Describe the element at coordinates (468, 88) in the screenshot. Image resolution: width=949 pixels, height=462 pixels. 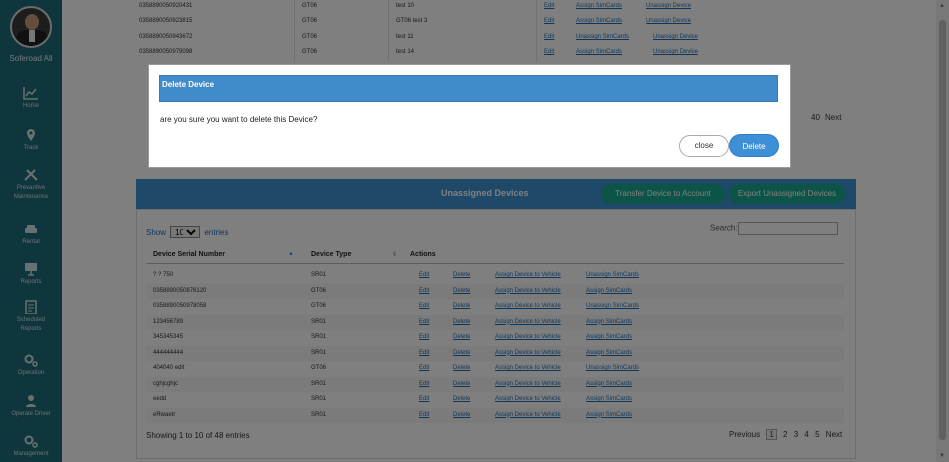
I see `dialog-header: Delete Device` at that location.